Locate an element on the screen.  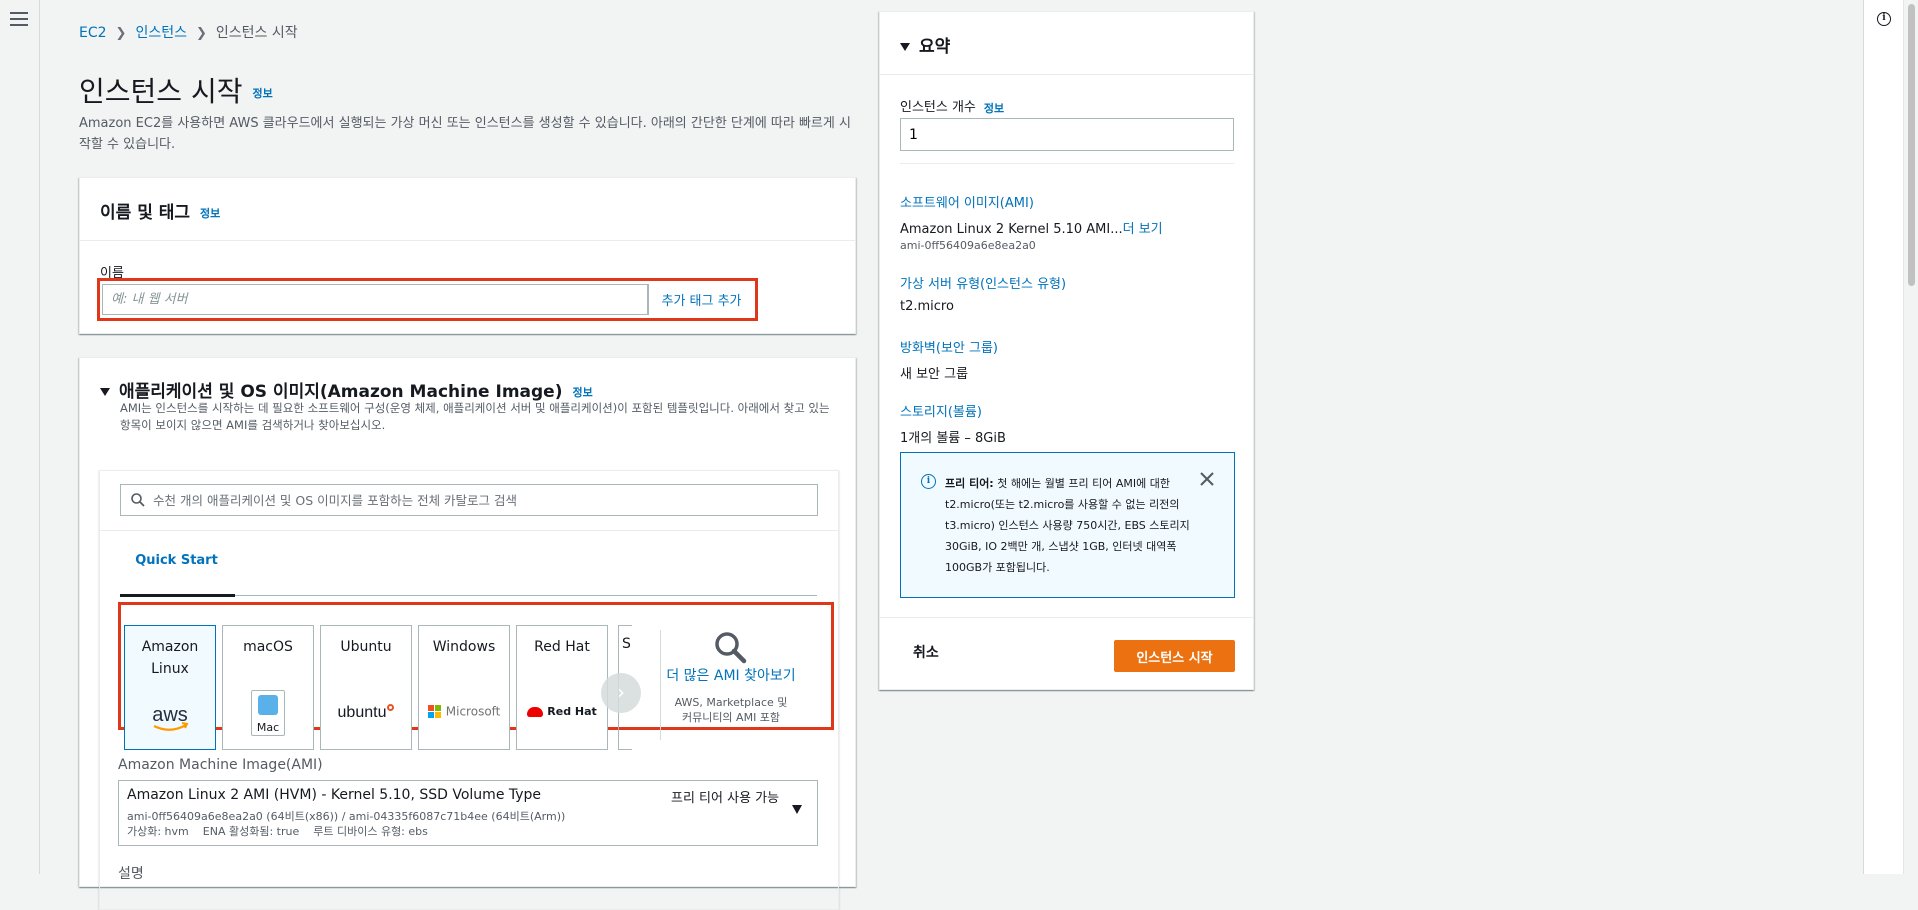
browse-more-ami-link: 더 많은 AMI 찾아보기 is located at coordinates (731, 675).